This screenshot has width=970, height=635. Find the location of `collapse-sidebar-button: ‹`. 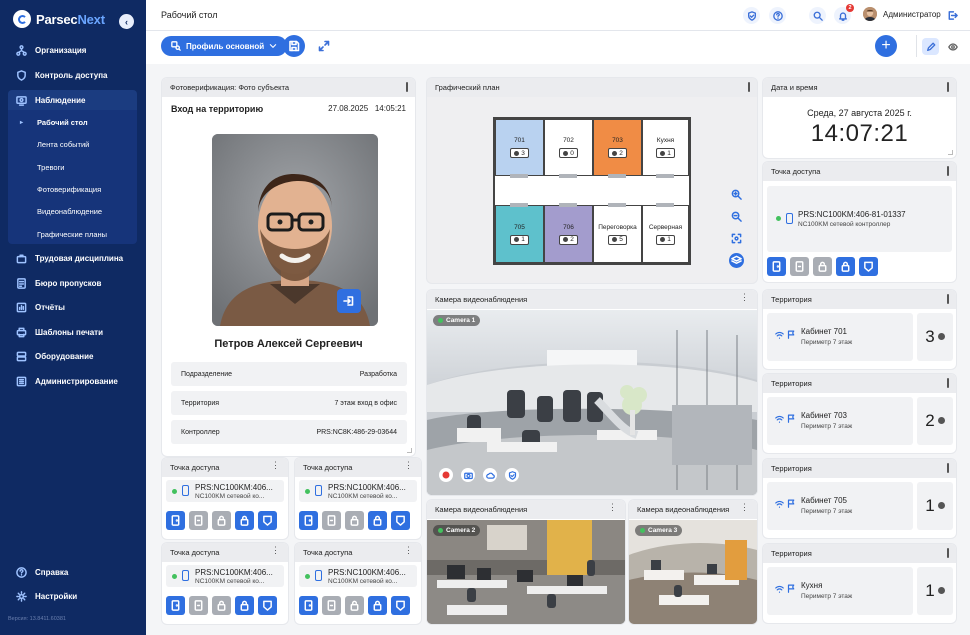

collapse-sidebar-button: ‹ is located at coordinates (126, 21).